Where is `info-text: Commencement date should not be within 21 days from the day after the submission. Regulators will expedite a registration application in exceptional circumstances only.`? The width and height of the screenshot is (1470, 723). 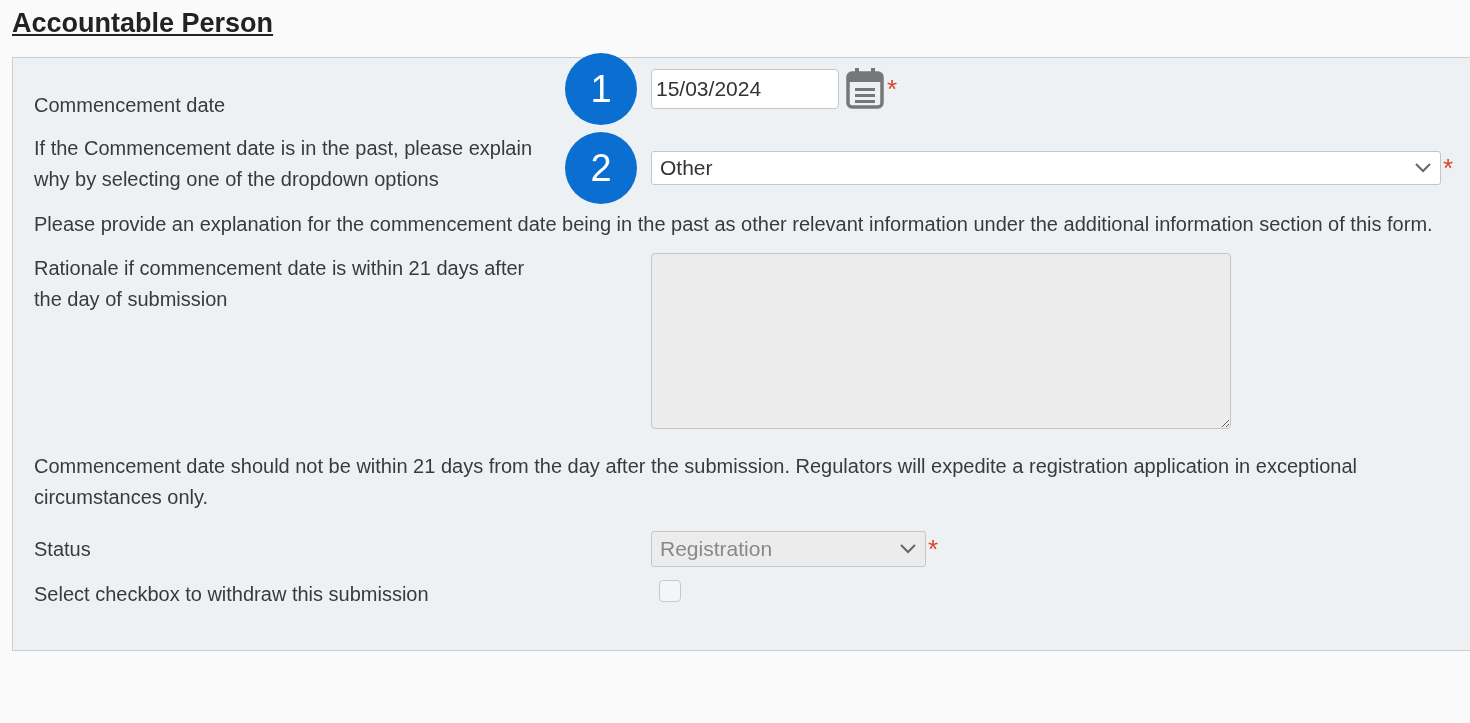 info-text: Commencement date should not be within 21 days from the day after the submission. Regulators will expedite a registration application in exceptional circumstances only. is located at coordinates (696, 482).